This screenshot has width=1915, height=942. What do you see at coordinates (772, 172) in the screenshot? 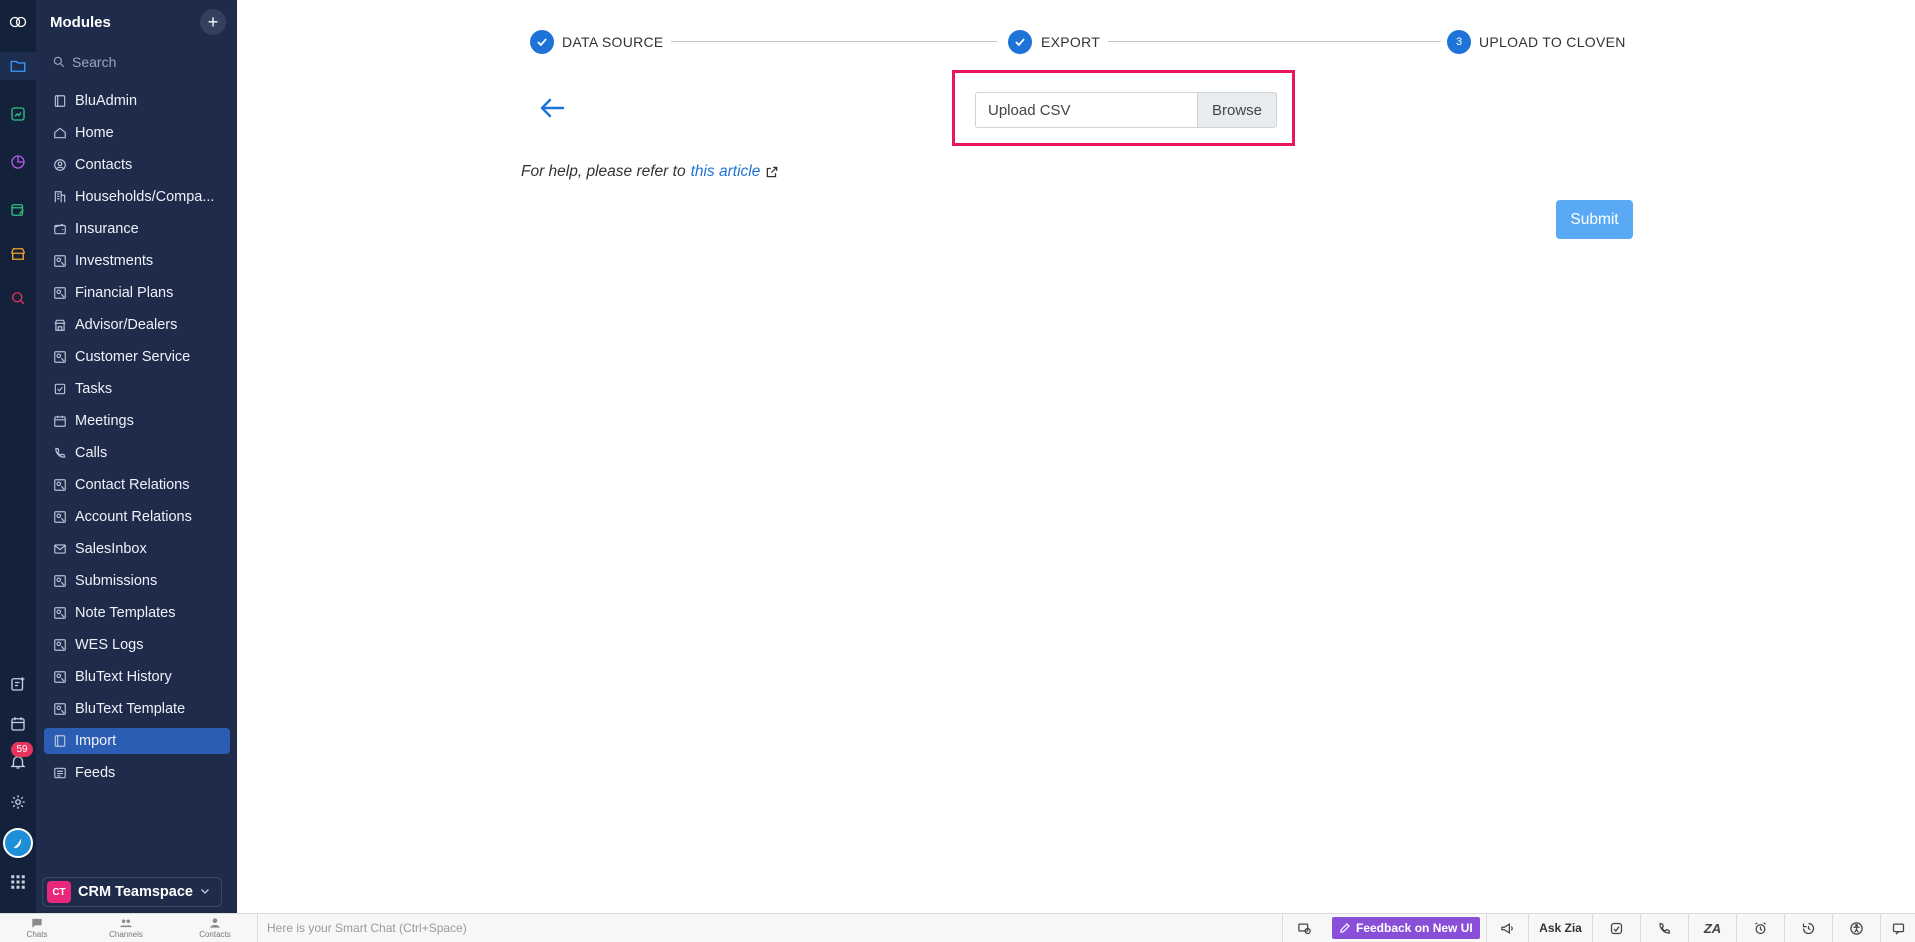
I see `external-link-icon` at bounding box center [772, 172].